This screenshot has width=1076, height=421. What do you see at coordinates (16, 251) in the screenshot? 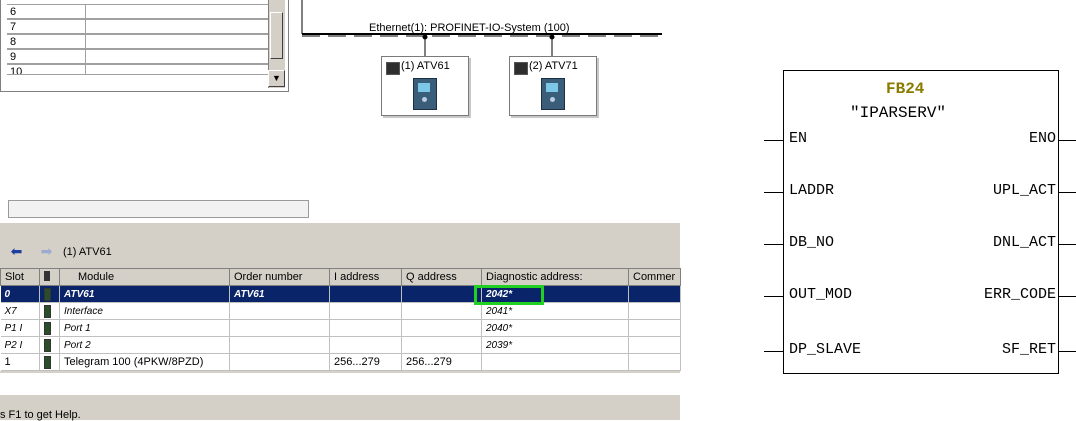
I see `back-arrow-icon: ⬅` at bounding box center [16, 251].